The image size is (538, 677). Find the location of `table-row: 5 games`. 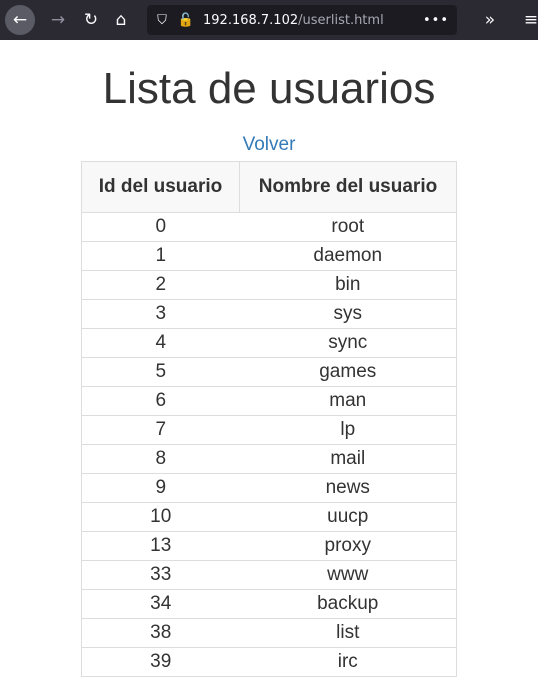

table-row: 5 games is located at coordinates (269, 372).